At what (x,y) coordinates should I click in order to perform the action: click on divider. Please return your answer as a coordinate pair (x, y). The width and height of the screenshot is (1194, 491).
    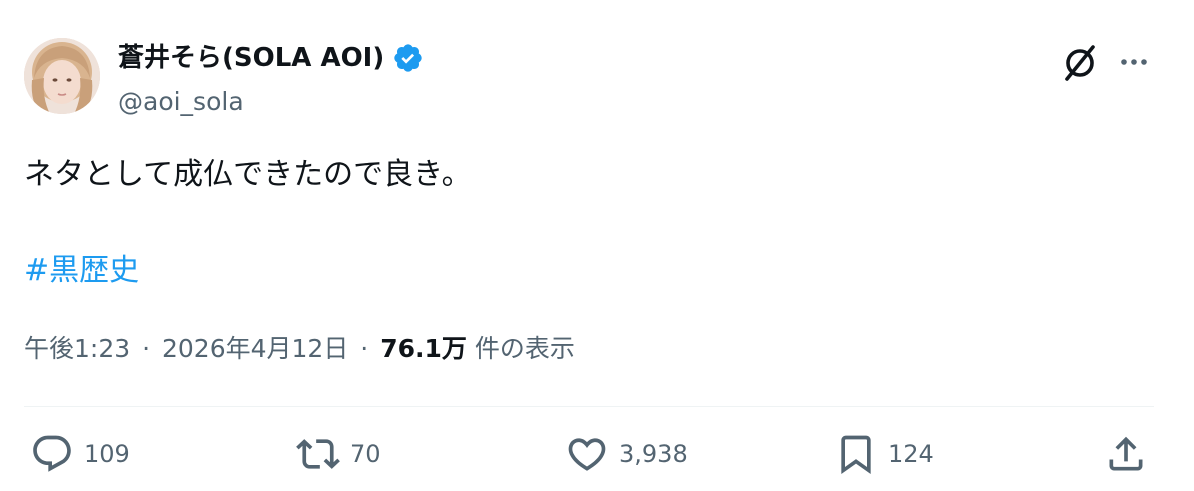
    Looking at the image, I should click on (589, 406).